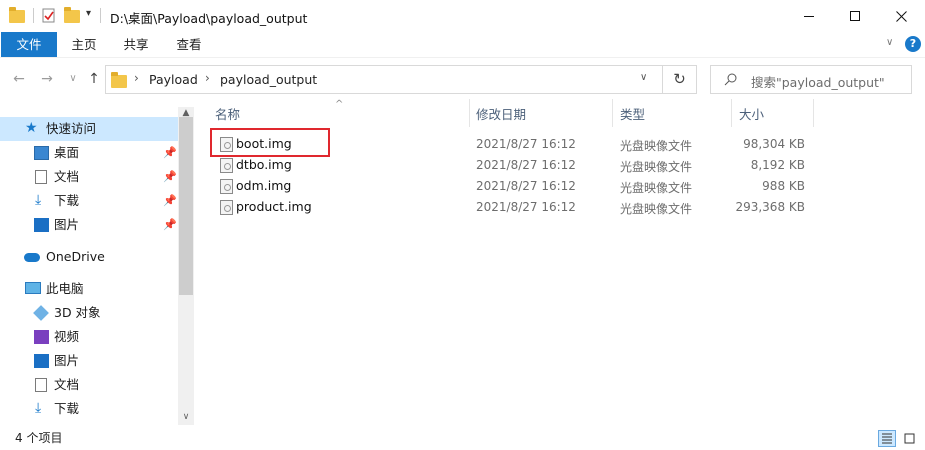 This screenshot has width=925, height=450. Describe the element at coordinates (264, 164) in the screenshot. I see `file-name: dtbo.img` at that location.